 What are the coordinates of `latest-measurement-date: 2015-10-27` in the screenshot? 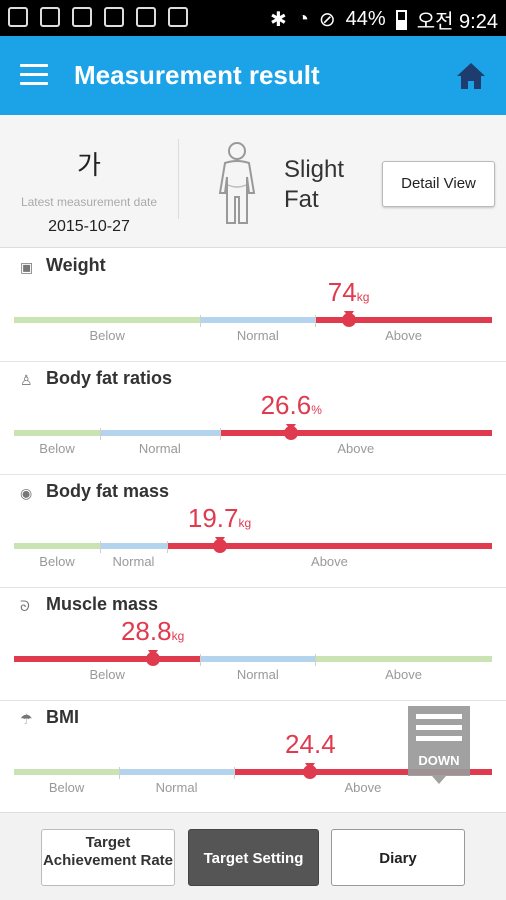 It's located at (89, 226).